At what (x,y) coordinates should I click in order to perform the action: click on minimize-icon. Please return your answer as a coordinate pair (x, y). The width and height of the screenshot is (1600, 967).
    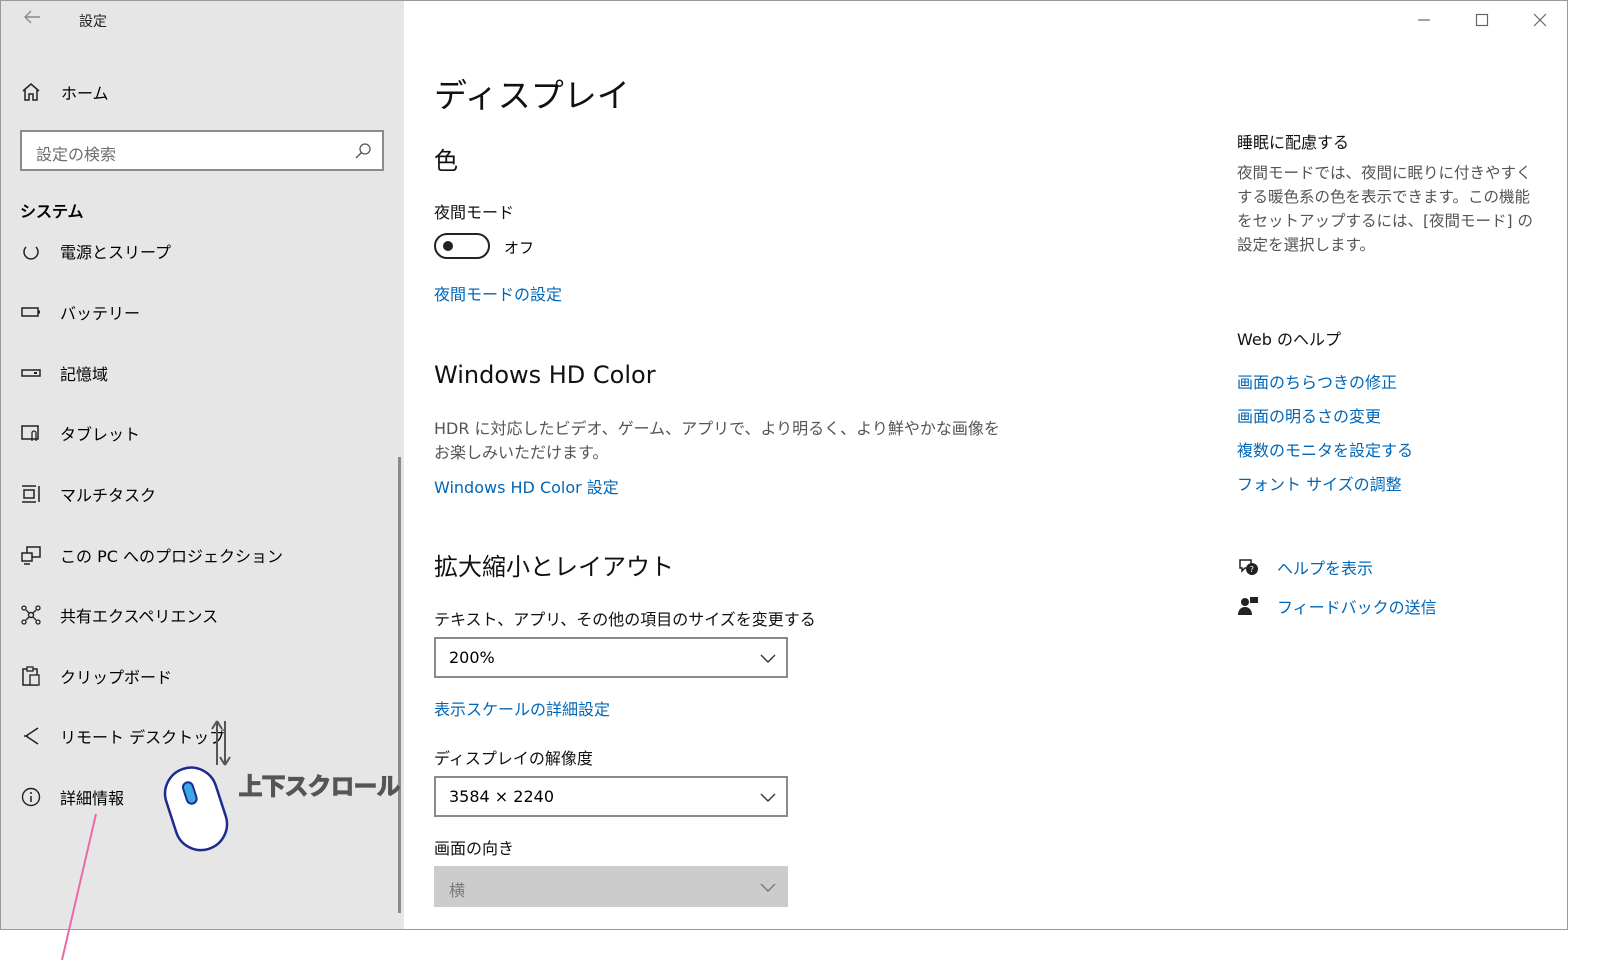
    Looking at the image, I should click on (1424, 20).